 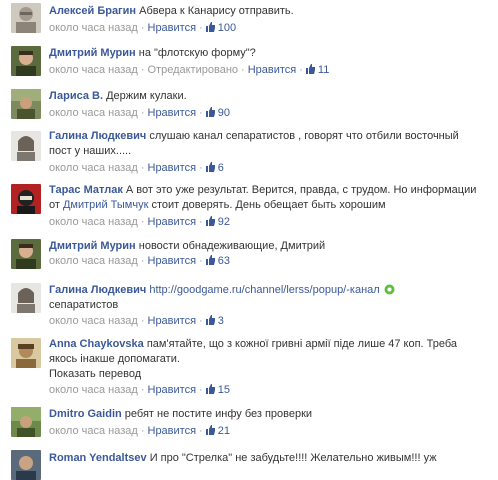 I want to click on like-count-value: 11, so click(x=323, y=70).